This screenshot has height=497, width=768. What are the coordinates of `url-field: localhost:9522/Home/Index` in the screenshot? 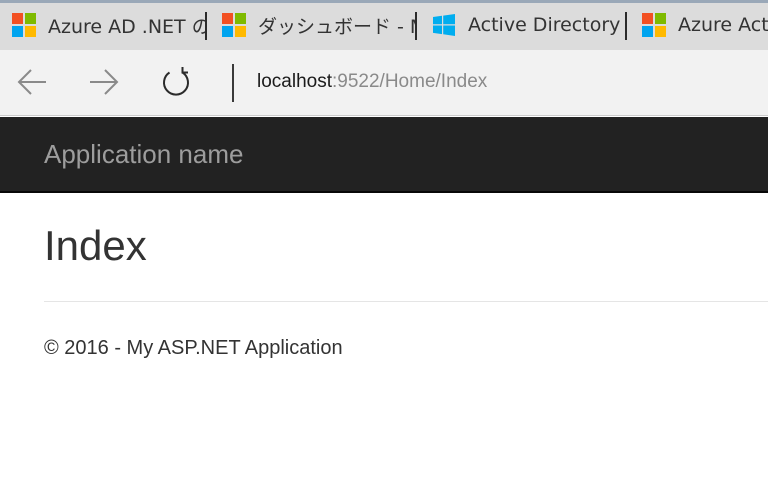 It's located at (372, 82).